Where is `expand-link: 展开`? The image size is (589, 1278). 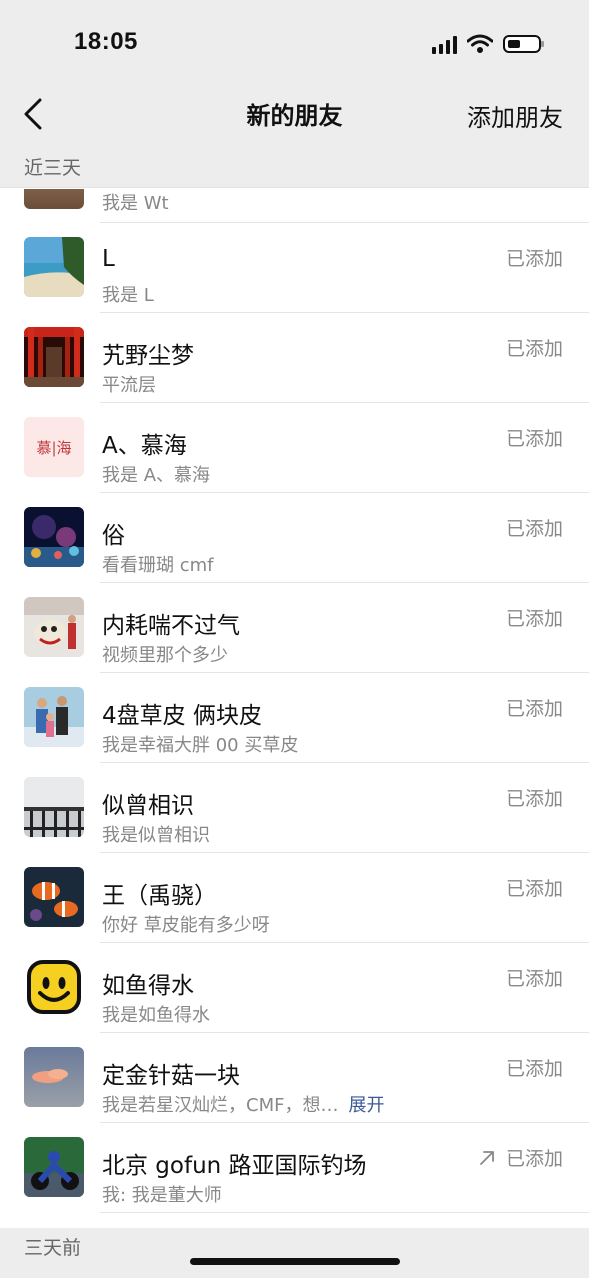 expand-link: 展开 is located at coordinates (366, 1105).